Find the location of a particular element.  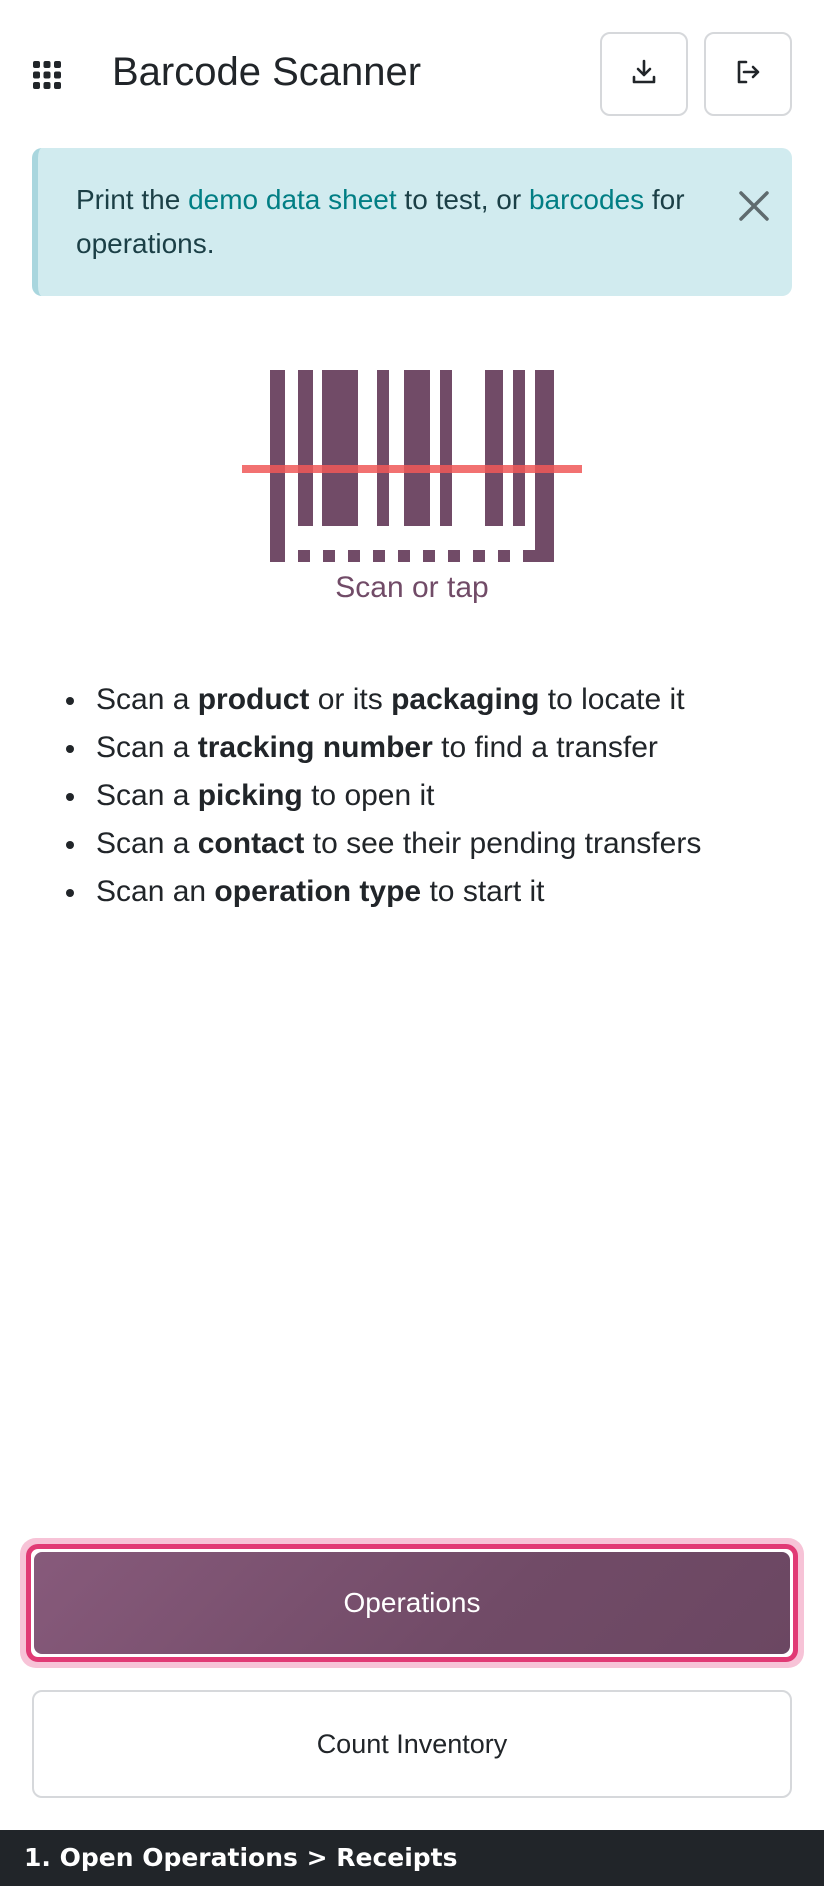

operations-button: Operations is located at coordinates (412, 1603).